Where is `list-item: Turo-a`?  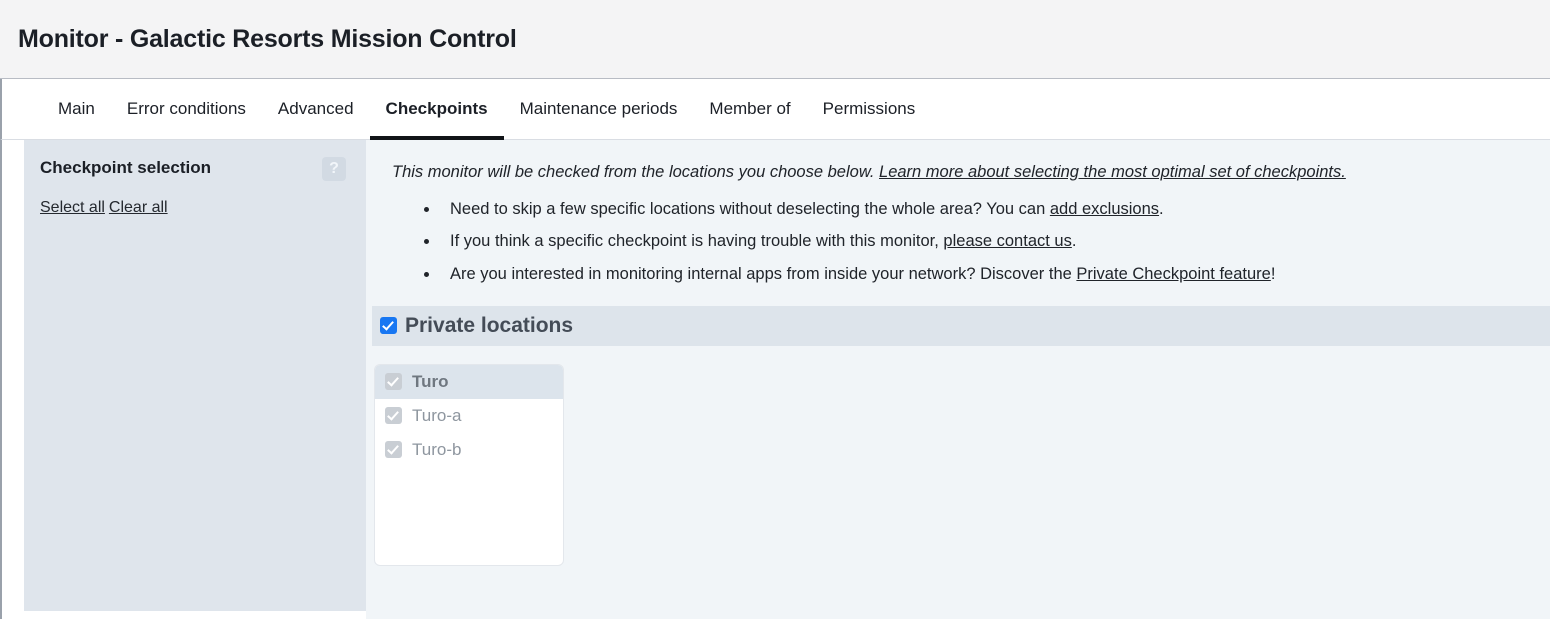
list-item: Turo-a is located at coordinates (469, 416).